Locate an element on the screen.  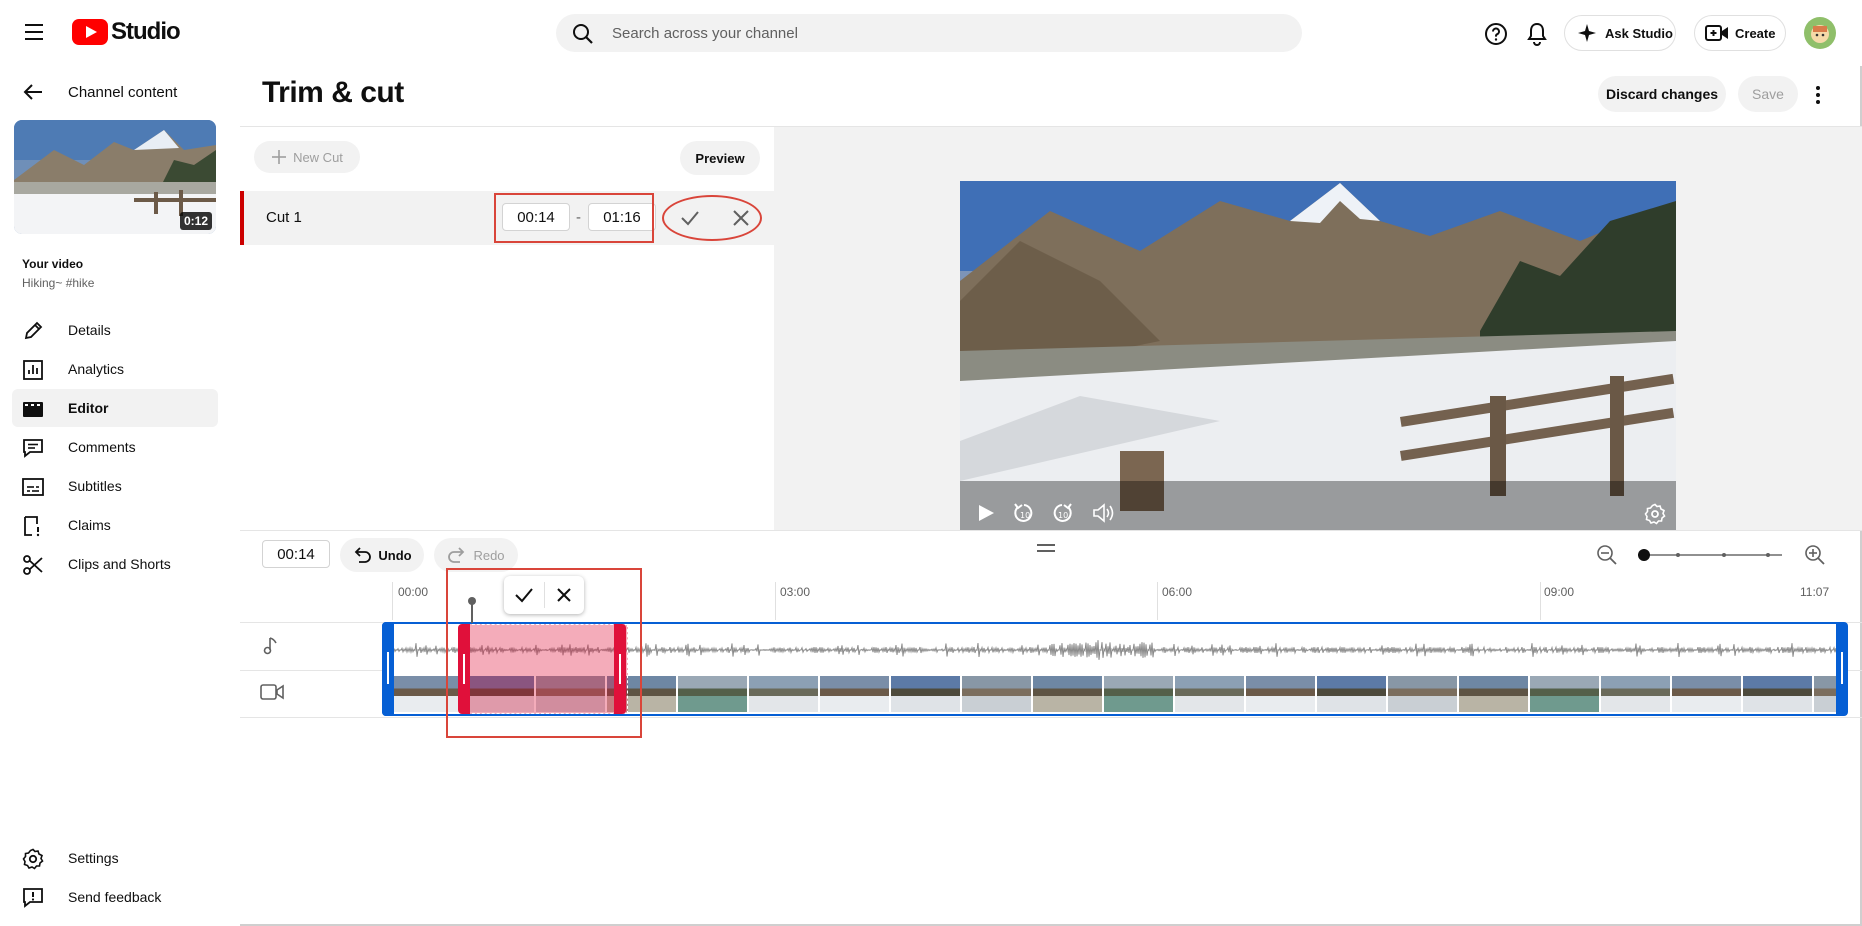
undo-label: Undo is located at coordinates (395, 555).